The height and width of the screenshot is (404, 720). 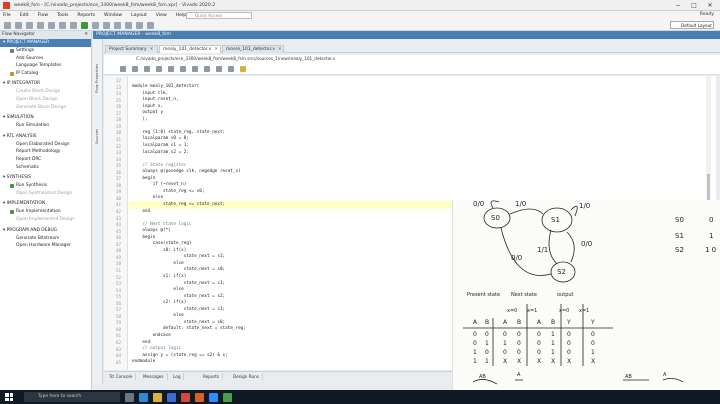 I want to click on minimize-button: −, so click(x=678, y=5).